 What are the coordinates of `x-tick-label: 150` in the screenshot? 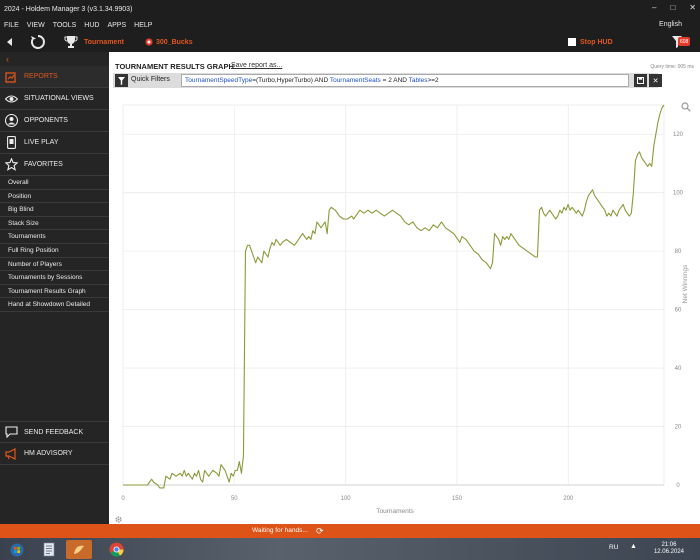 It's located at (457, 499).